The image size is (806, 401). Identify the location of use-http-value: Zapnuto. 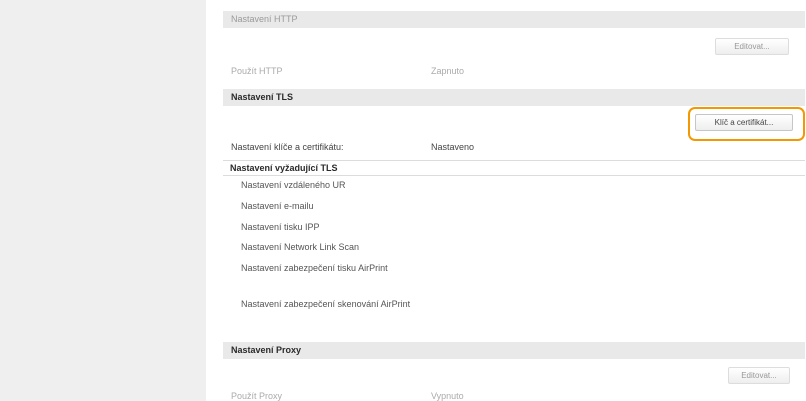
(448, 71).